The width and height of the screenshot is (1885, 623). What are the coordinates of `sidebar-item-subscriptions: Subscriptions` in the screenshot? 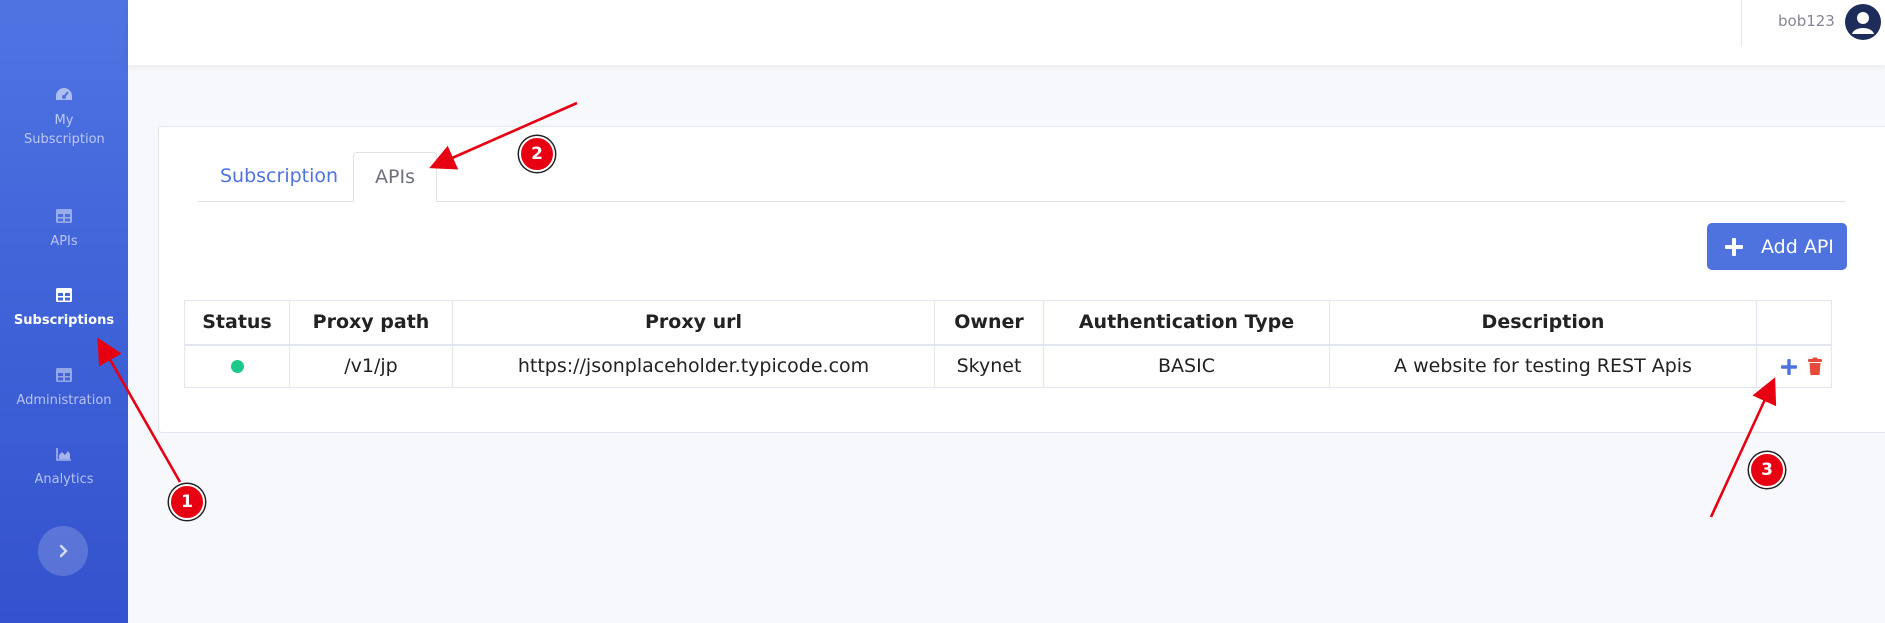 It's located at (64, 308).